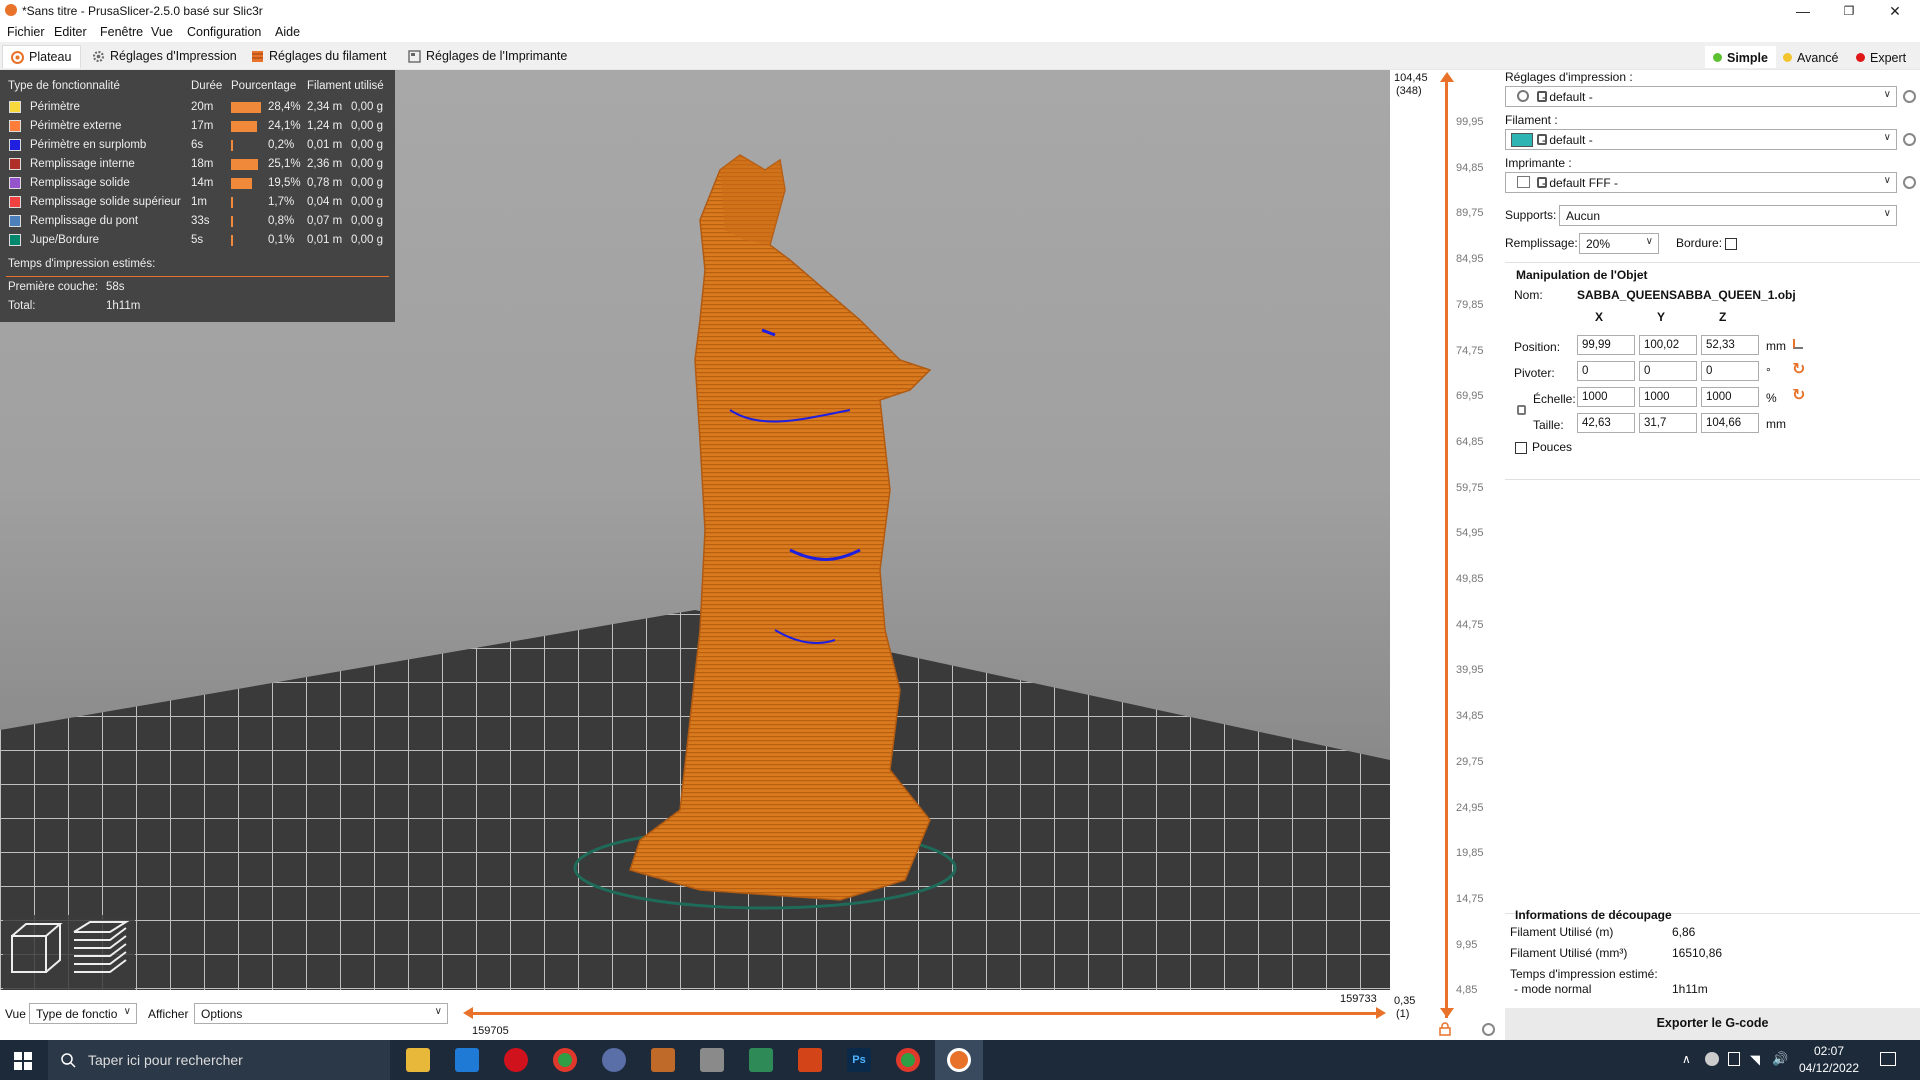  I want to click on legend-row: Périmètre 20m 28,4% 2,34 m 0,00 g, so click(197, 107).